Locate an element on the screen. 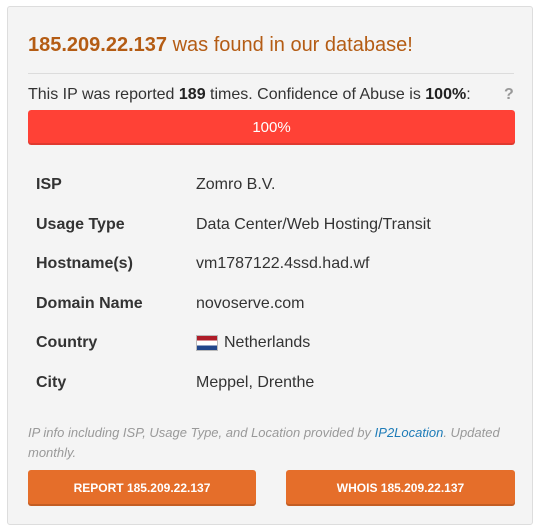 This screenshot has width=544, height=531. netherlands-flag-icon is located at coordinates (207, 343).